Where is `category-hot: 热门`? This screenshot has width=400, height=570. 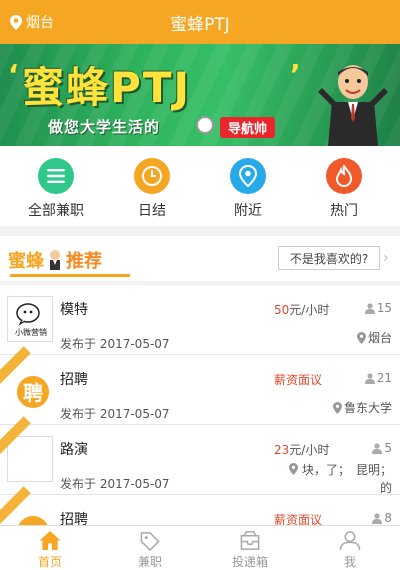
category-hot: 热门 is located at coordinates (344, 186).